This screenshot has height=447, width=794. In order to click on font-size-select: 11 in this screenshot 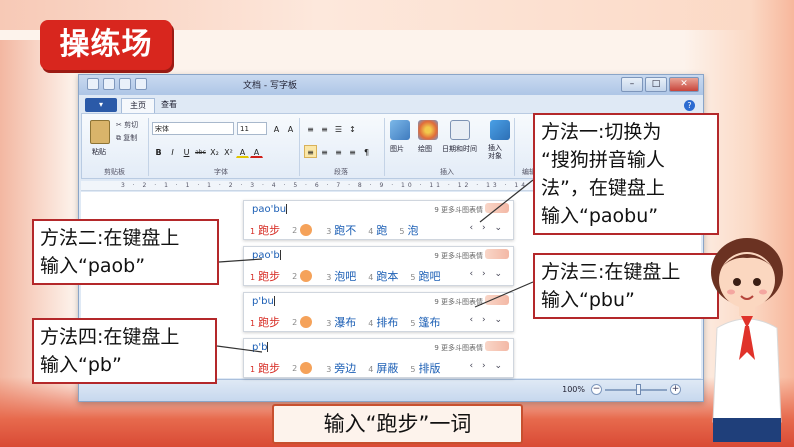, I will do `click(252, 128)`.